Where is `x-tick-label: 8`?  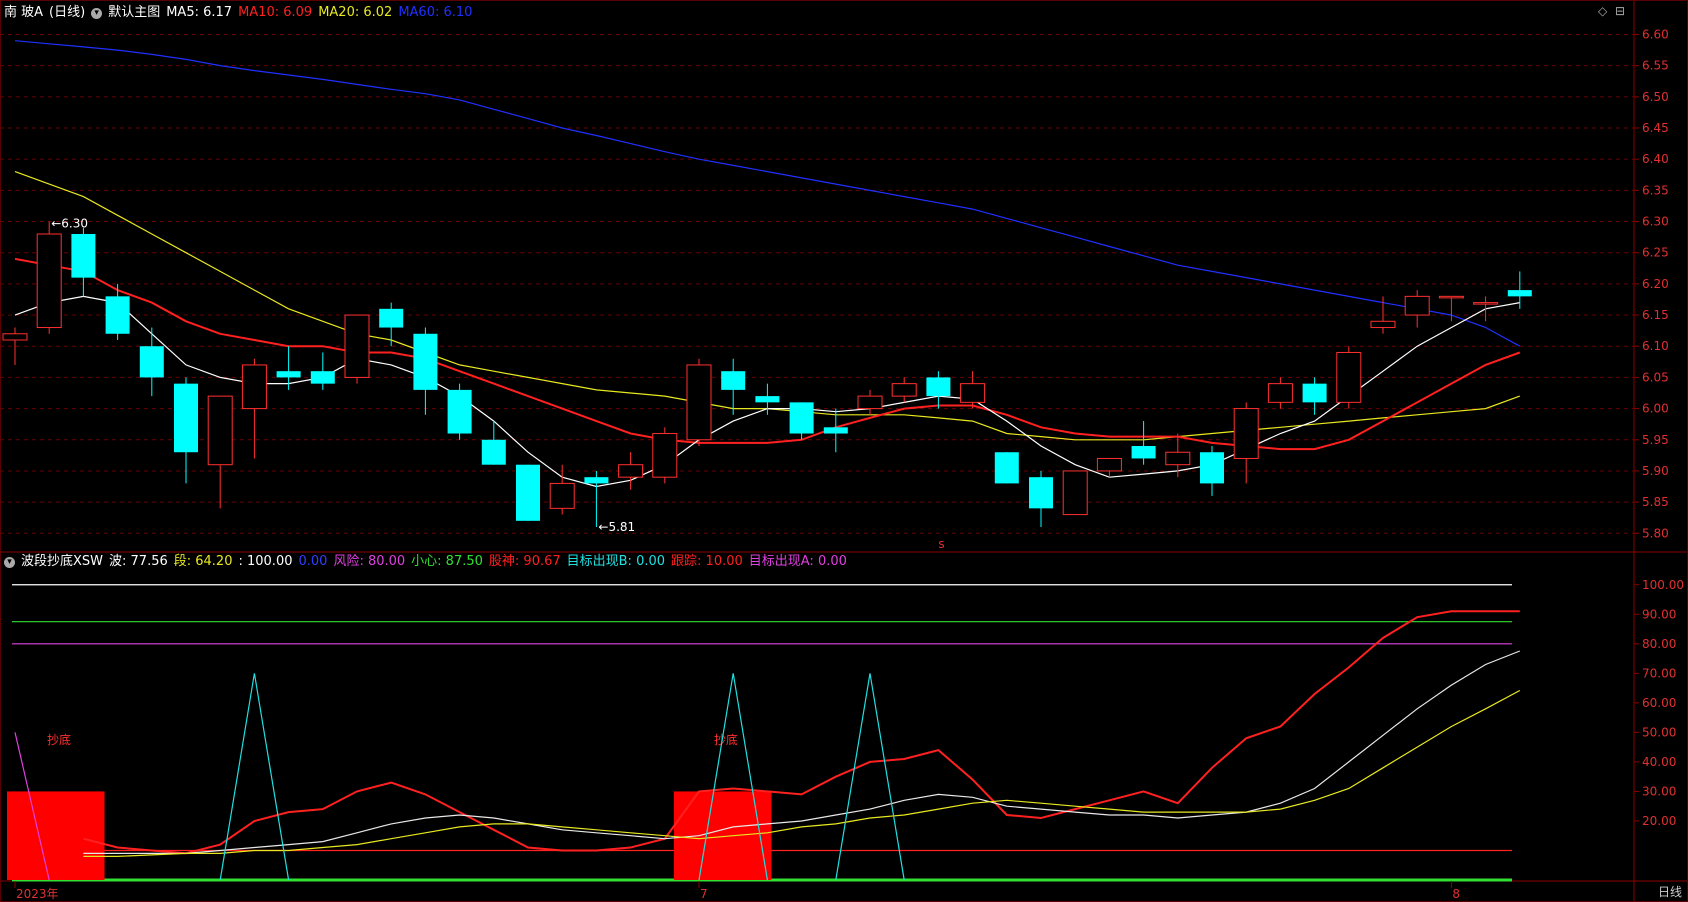
x-tick-label: 8 is located at coordinates (1456, 894).